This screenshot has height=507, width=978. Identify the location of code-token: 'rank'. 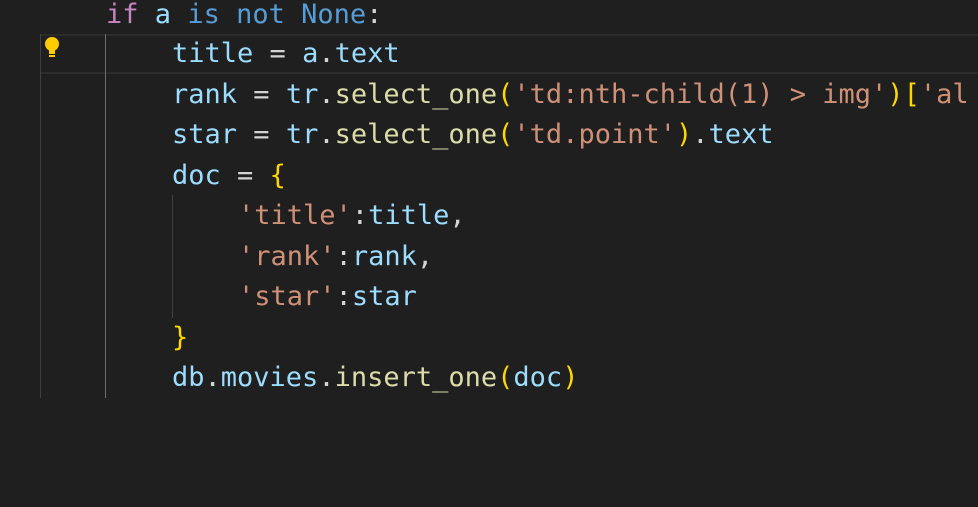
(287, 256).